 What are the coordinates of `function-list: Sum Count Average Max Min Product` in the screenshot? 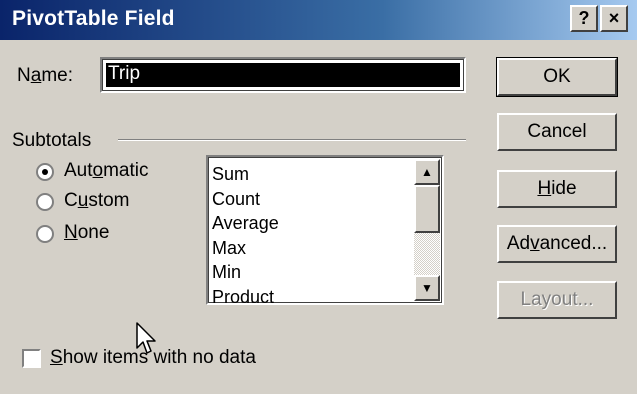 It's located at (245, 233).